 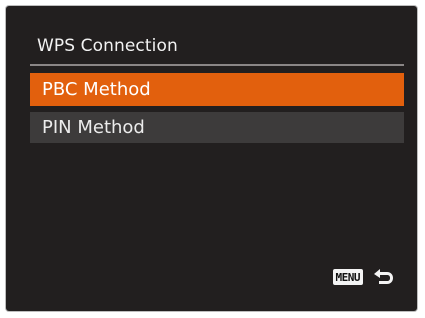 What do you see at coordinates (217, 127) in the screenshot?
I see `menu-item-pin-method: PIN Method` at bounding box center [217, 127].